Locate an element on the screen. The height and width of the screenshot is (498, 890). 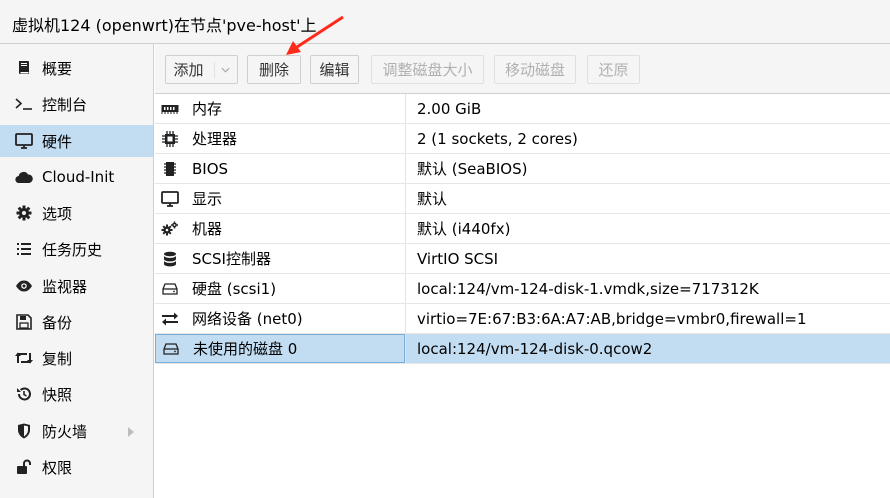
row-key-label: 网络设备 (net0) is located at coordinates (247, 319).